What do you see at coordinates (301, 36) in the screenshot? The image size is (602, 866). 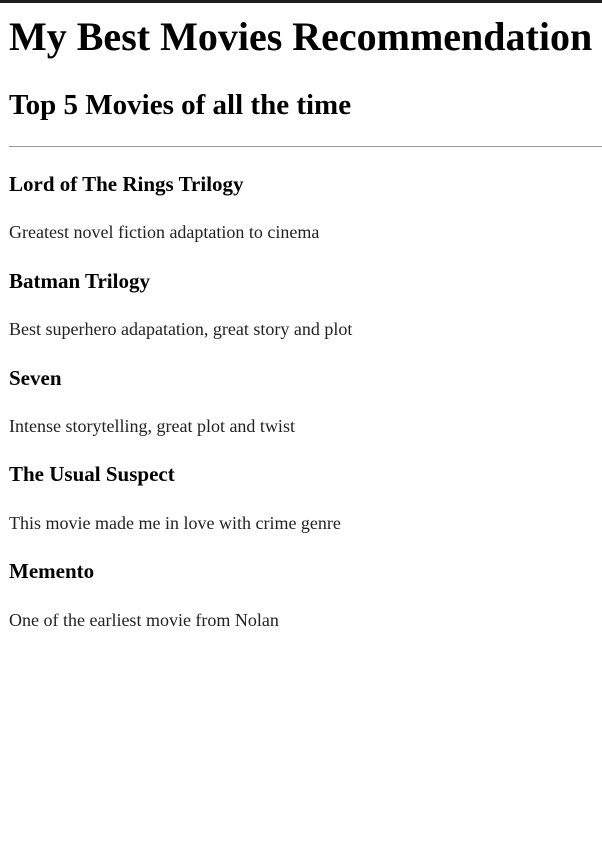 I see `page-title: My Best Movies Recommendation` at bounding box center [301, 36].